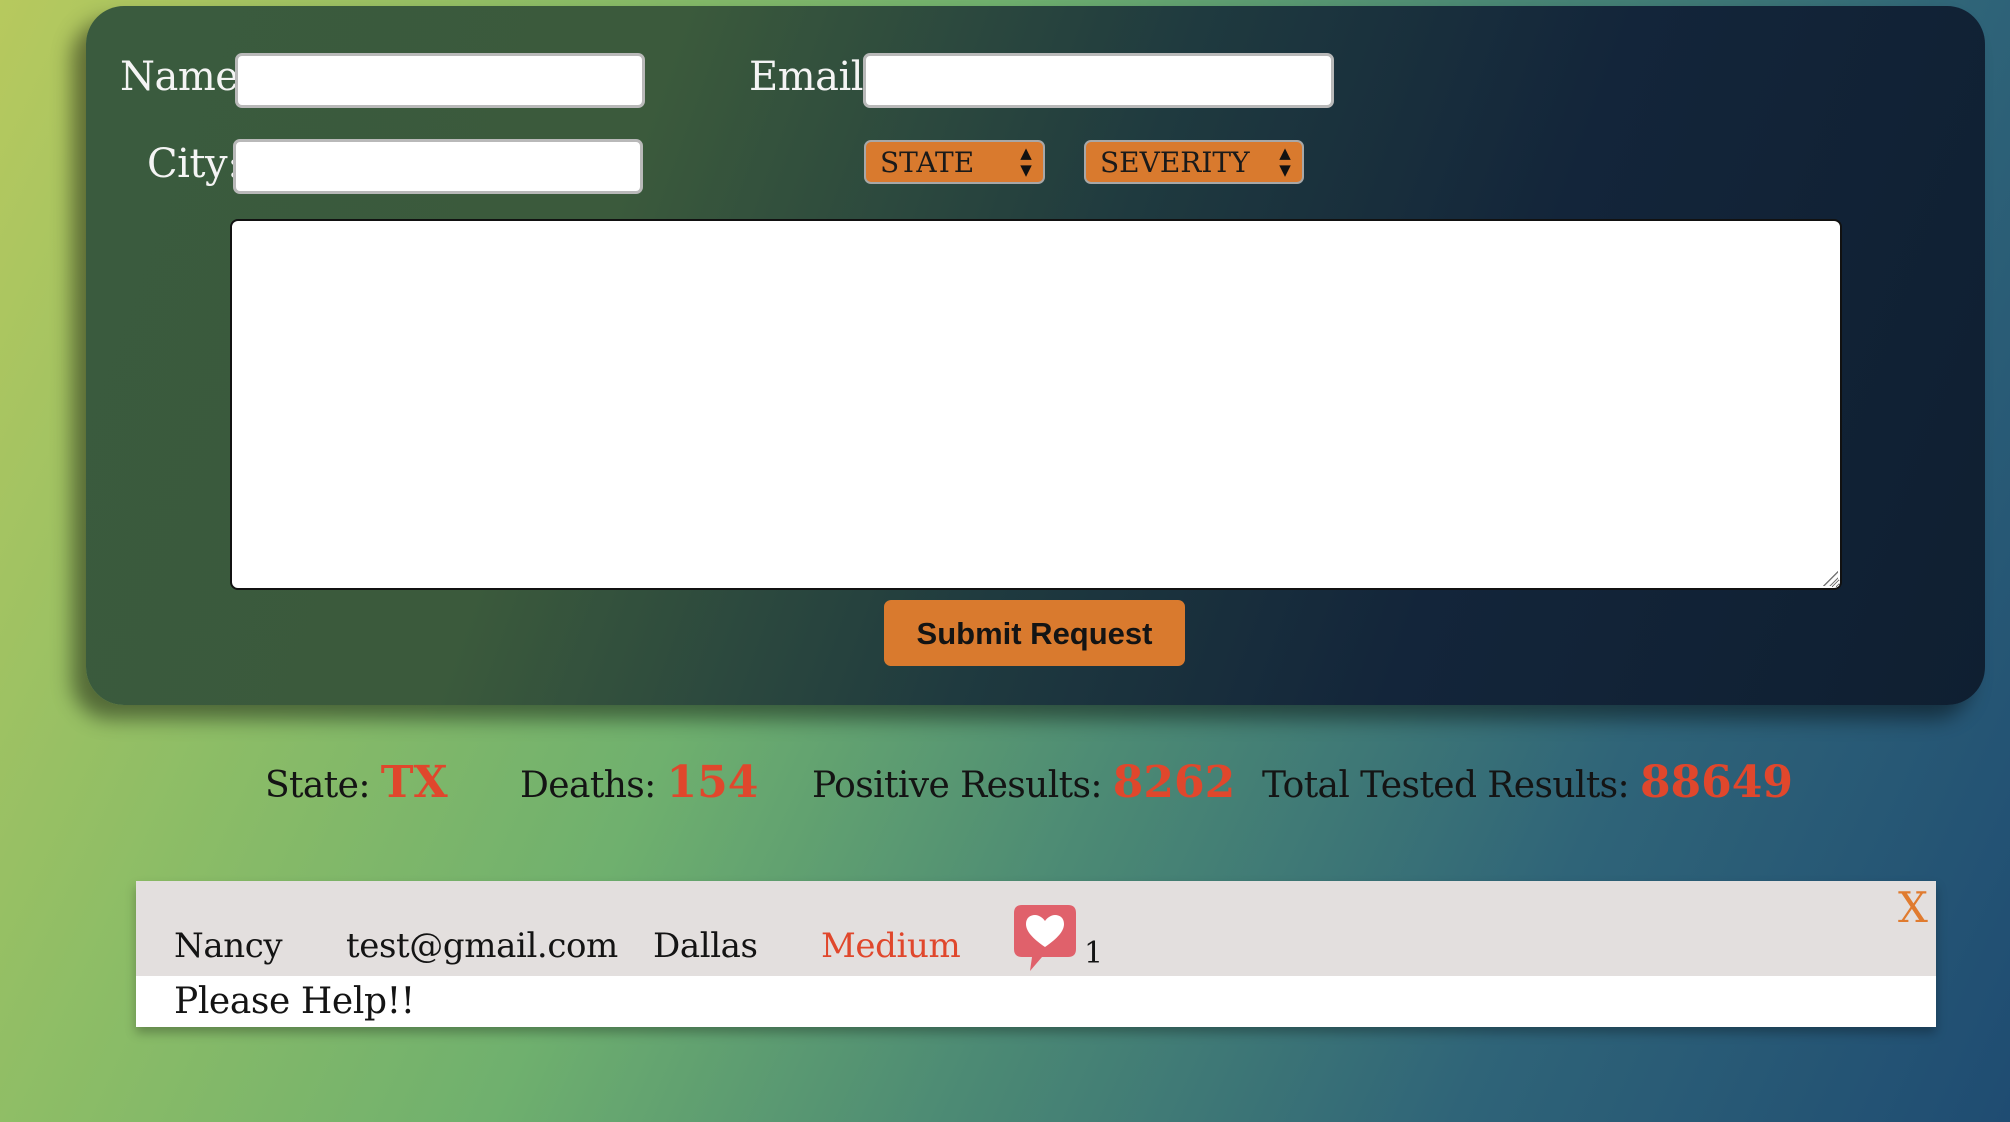 This screenshot has width=2010, height=1122. Describe the element at coordinates (186, 77) in the screenshot. I see `name-label: Name:` at that location.